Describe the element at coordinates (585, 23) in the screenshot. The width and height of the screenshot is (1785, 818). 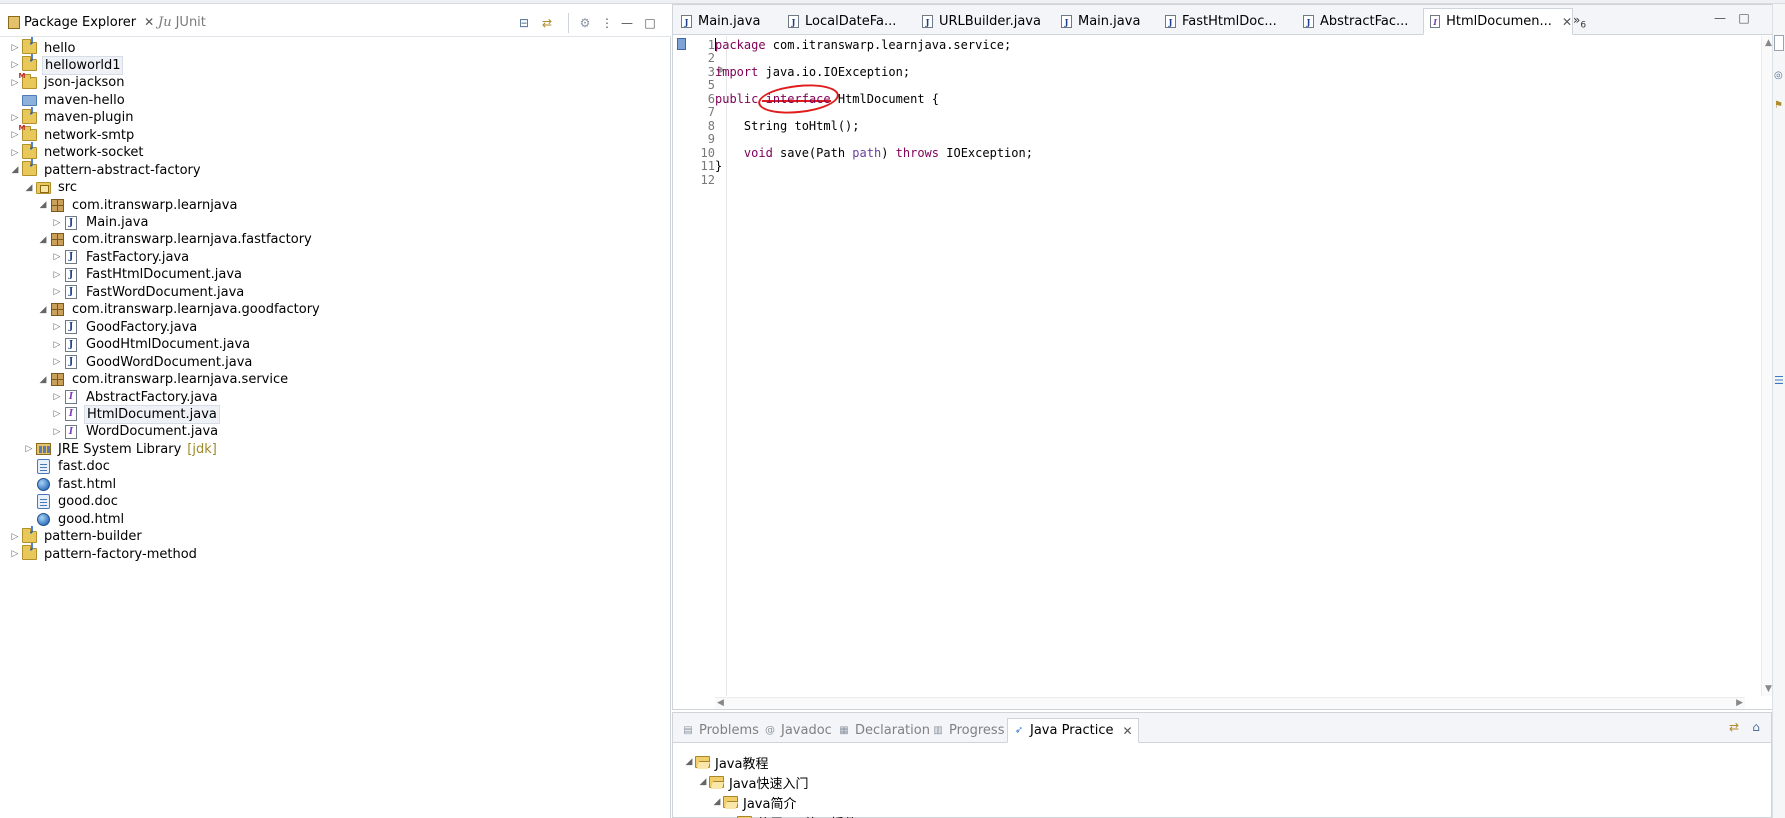
I see `filter-icon: ⚙` at that location.